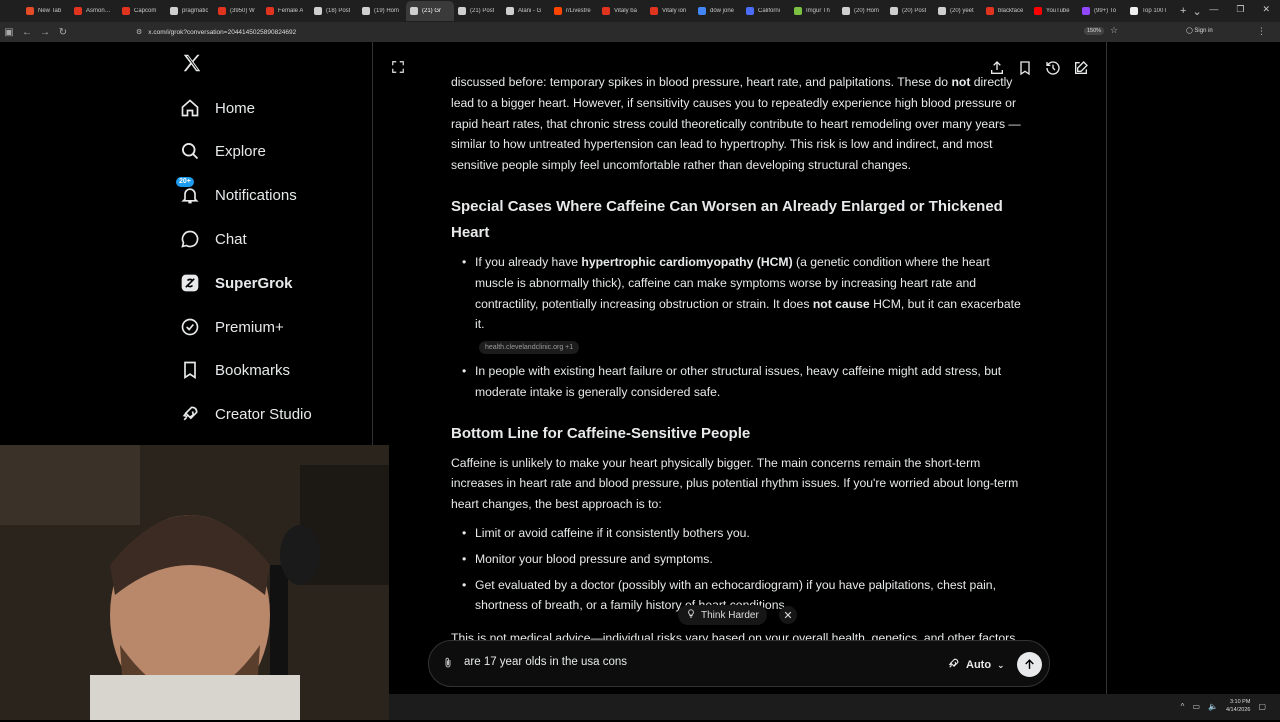 The image size is (1280, 722). Describe the element at coordinates (63, 32) in the screenshot. I see `reload-icon: ↻` at that location.